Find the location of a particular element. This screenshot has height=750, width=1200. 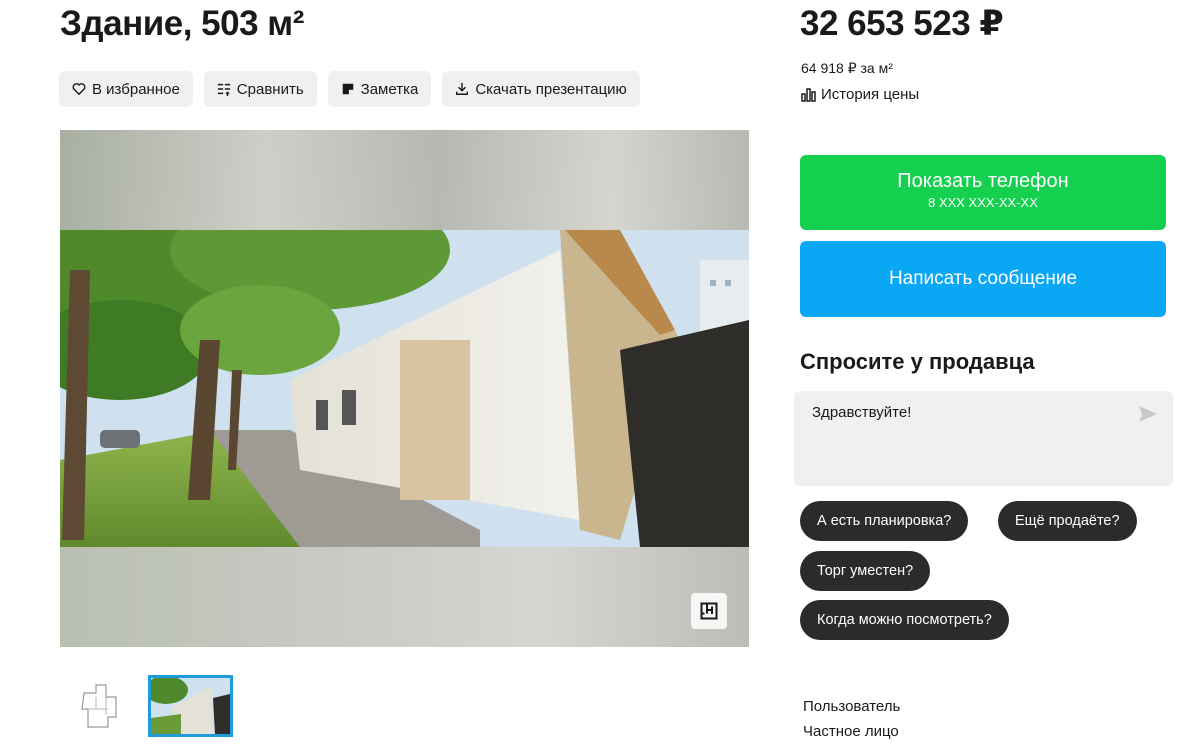

chip-layout-question: А есть планировка? is located at coordinates (884, 521).